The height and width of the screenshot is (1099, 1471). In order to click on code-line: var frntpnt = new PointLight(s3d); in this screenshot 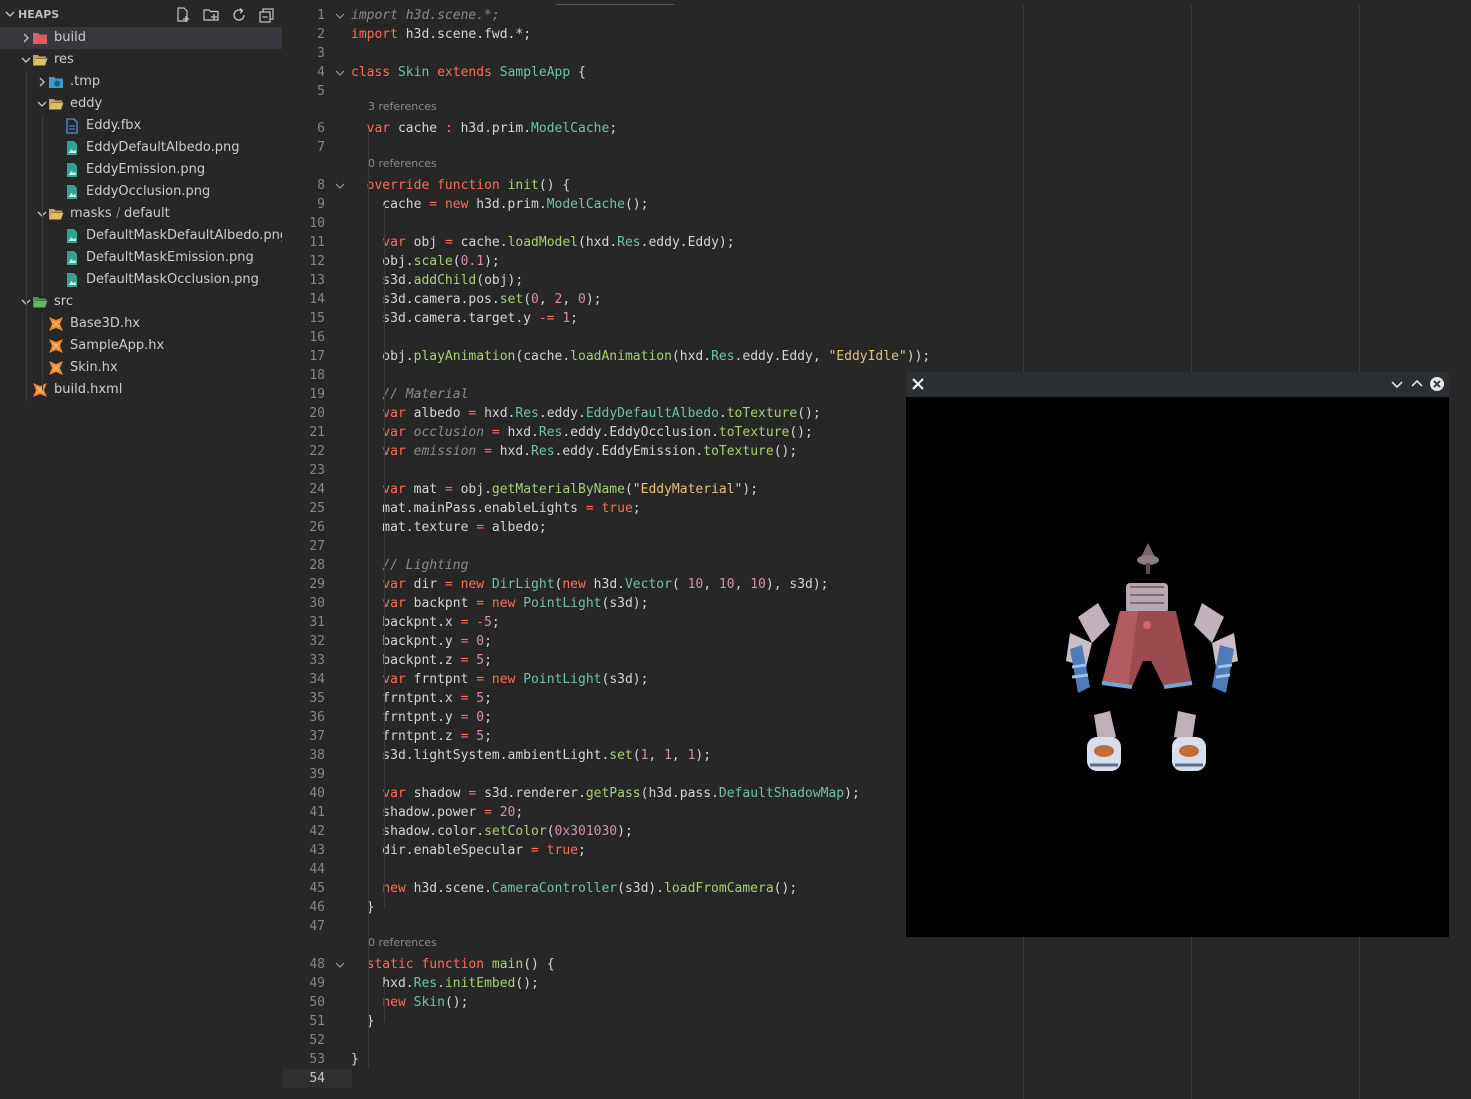, I will do `click(499, 679)`.